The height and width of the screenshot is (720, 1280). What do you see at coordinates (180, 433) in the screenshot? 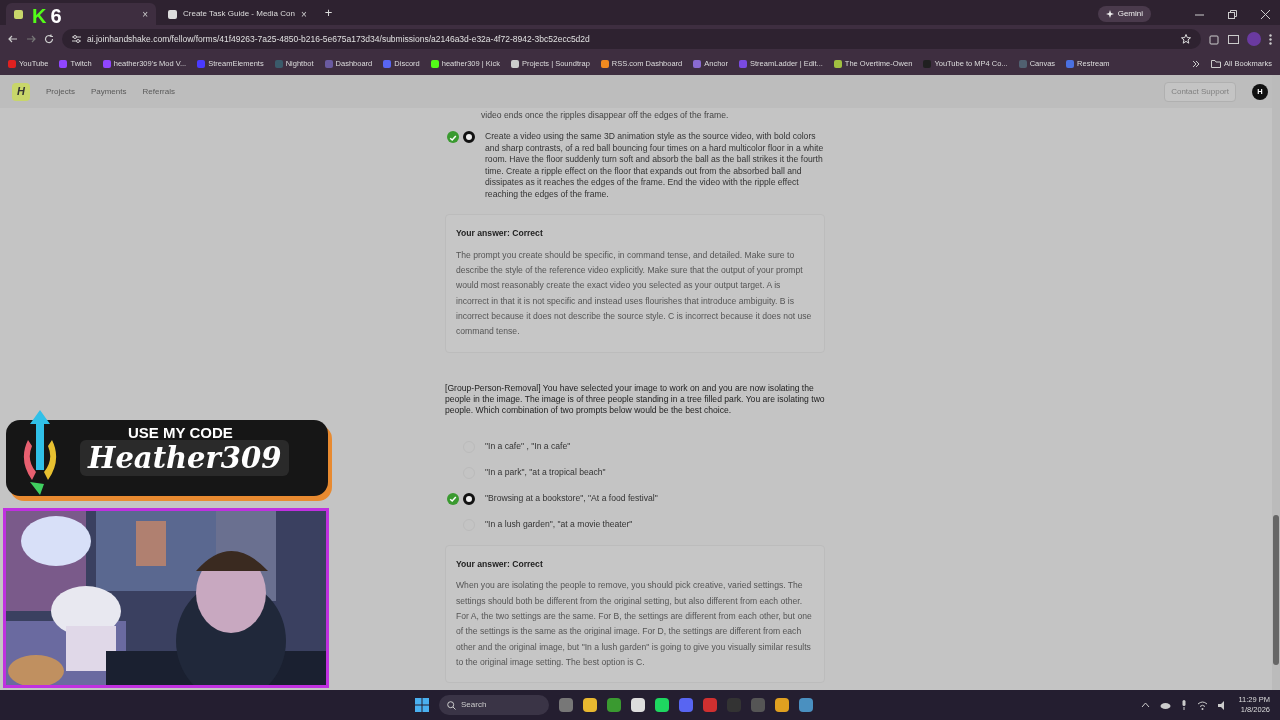
I see `promo-heading: USE MY CODE` at bounding box center [180, 433].